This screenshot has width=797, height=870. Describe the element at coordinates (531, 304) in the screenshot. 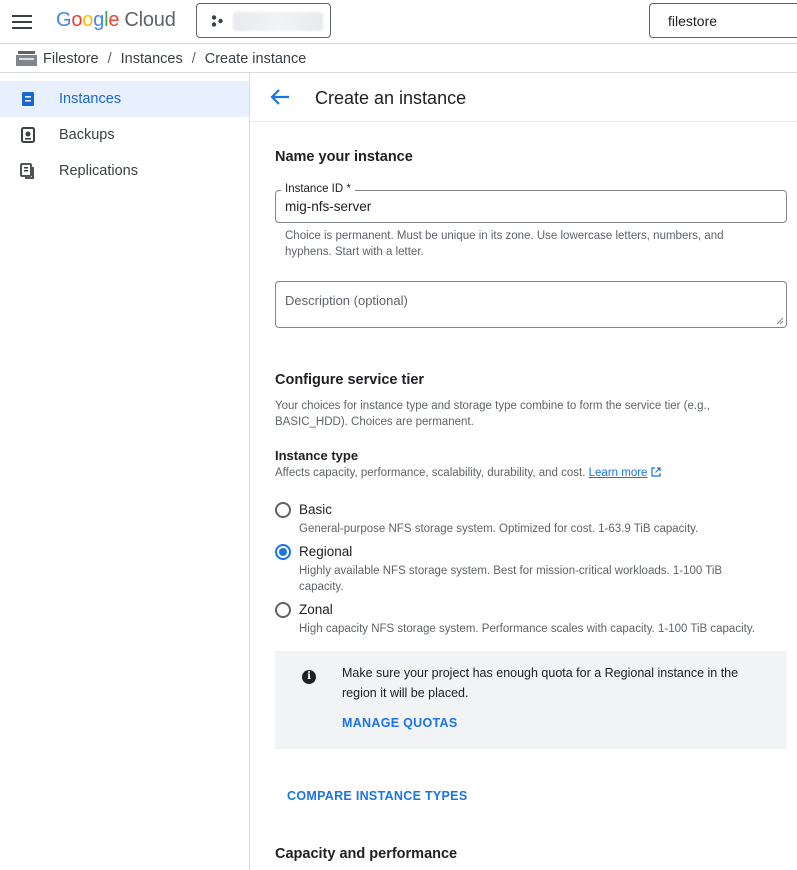

I see `description-field: Description (optional)` at that location.